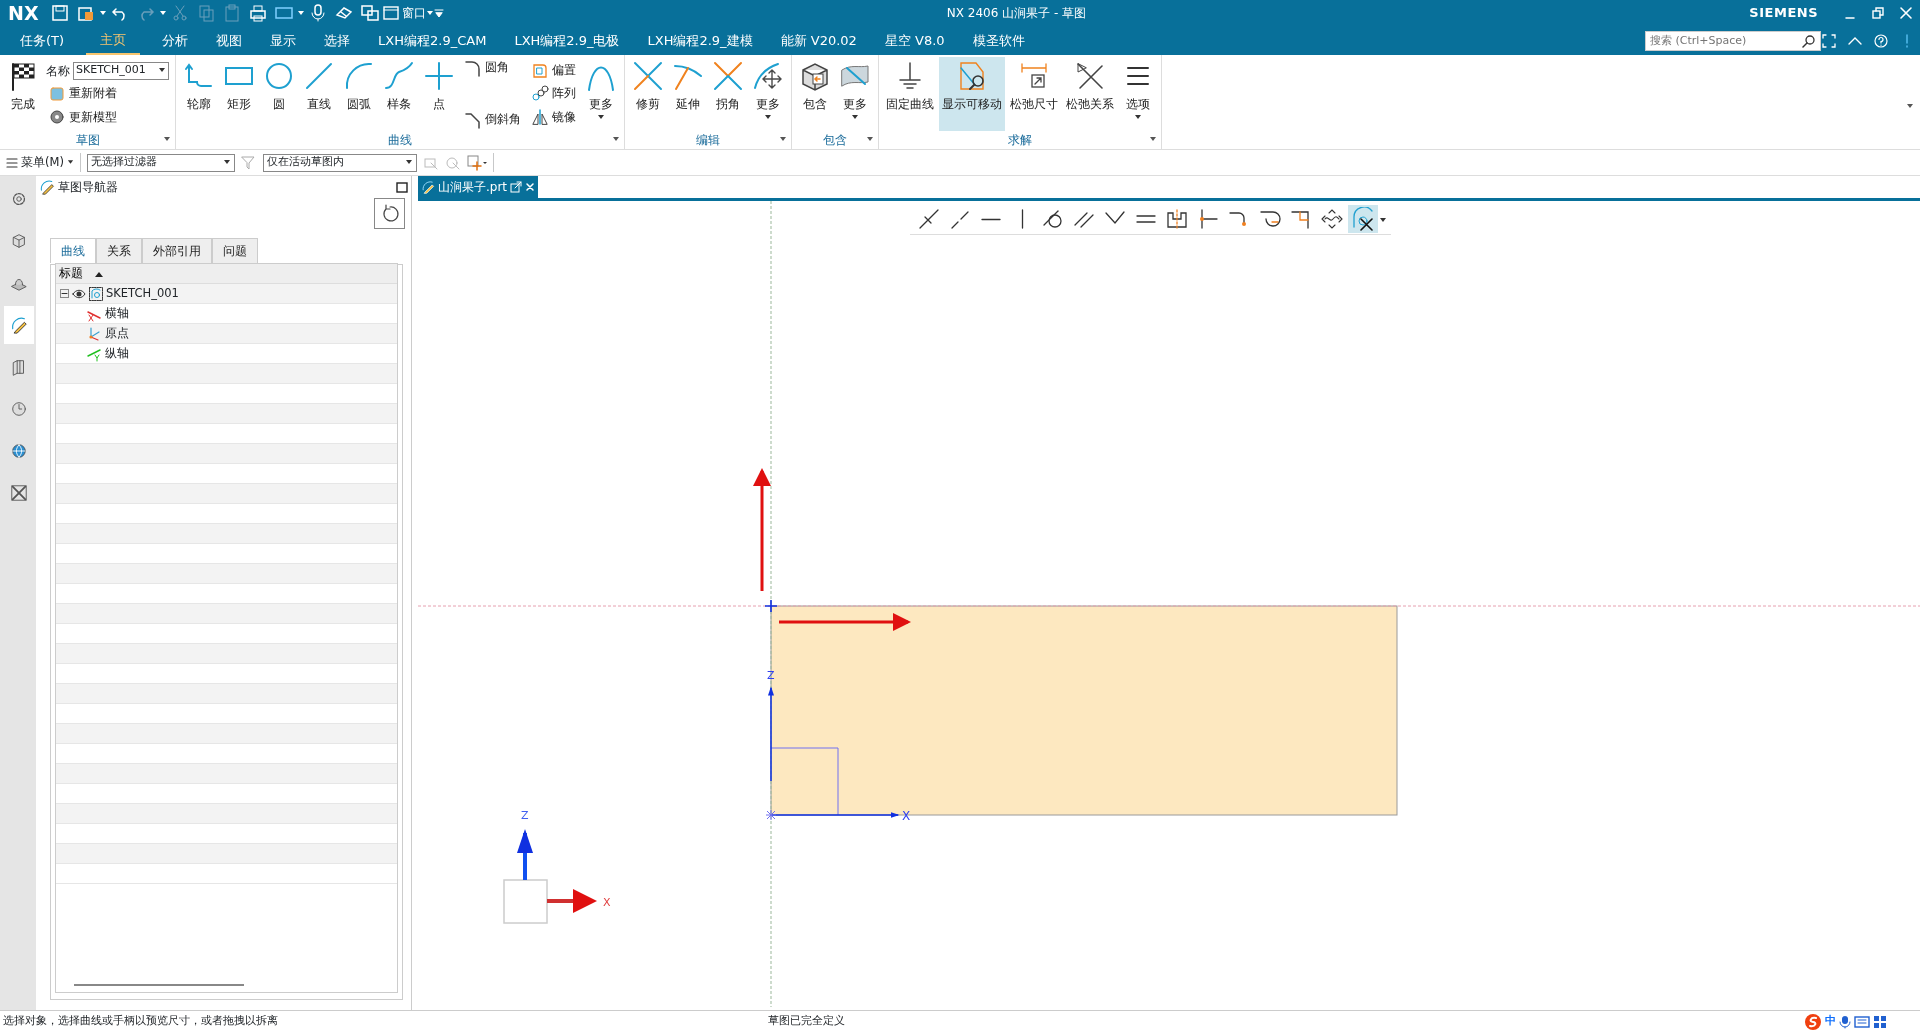 This screenshot has width=1920, height=1032. I want to click on ribbon-button: 直线, so click(319, 94).